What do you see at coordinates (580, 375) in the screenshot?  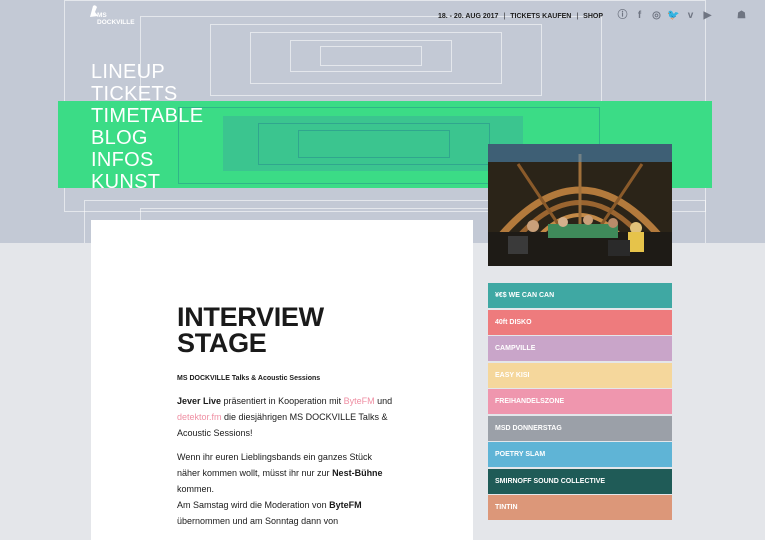 I see `stage-item: EASY KISI` at bounding box center [580, 375].